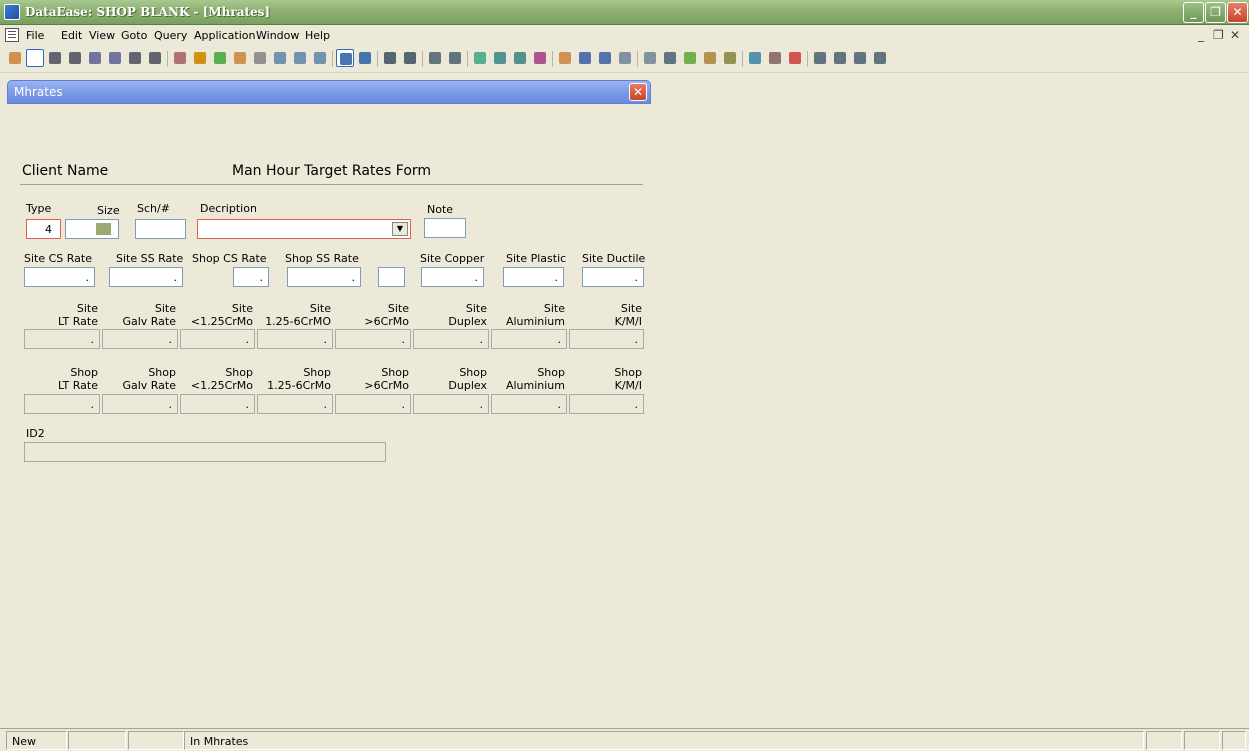 The image size is (1249, 751). I want to click on restore-button: ❐, so click(1215, 12).